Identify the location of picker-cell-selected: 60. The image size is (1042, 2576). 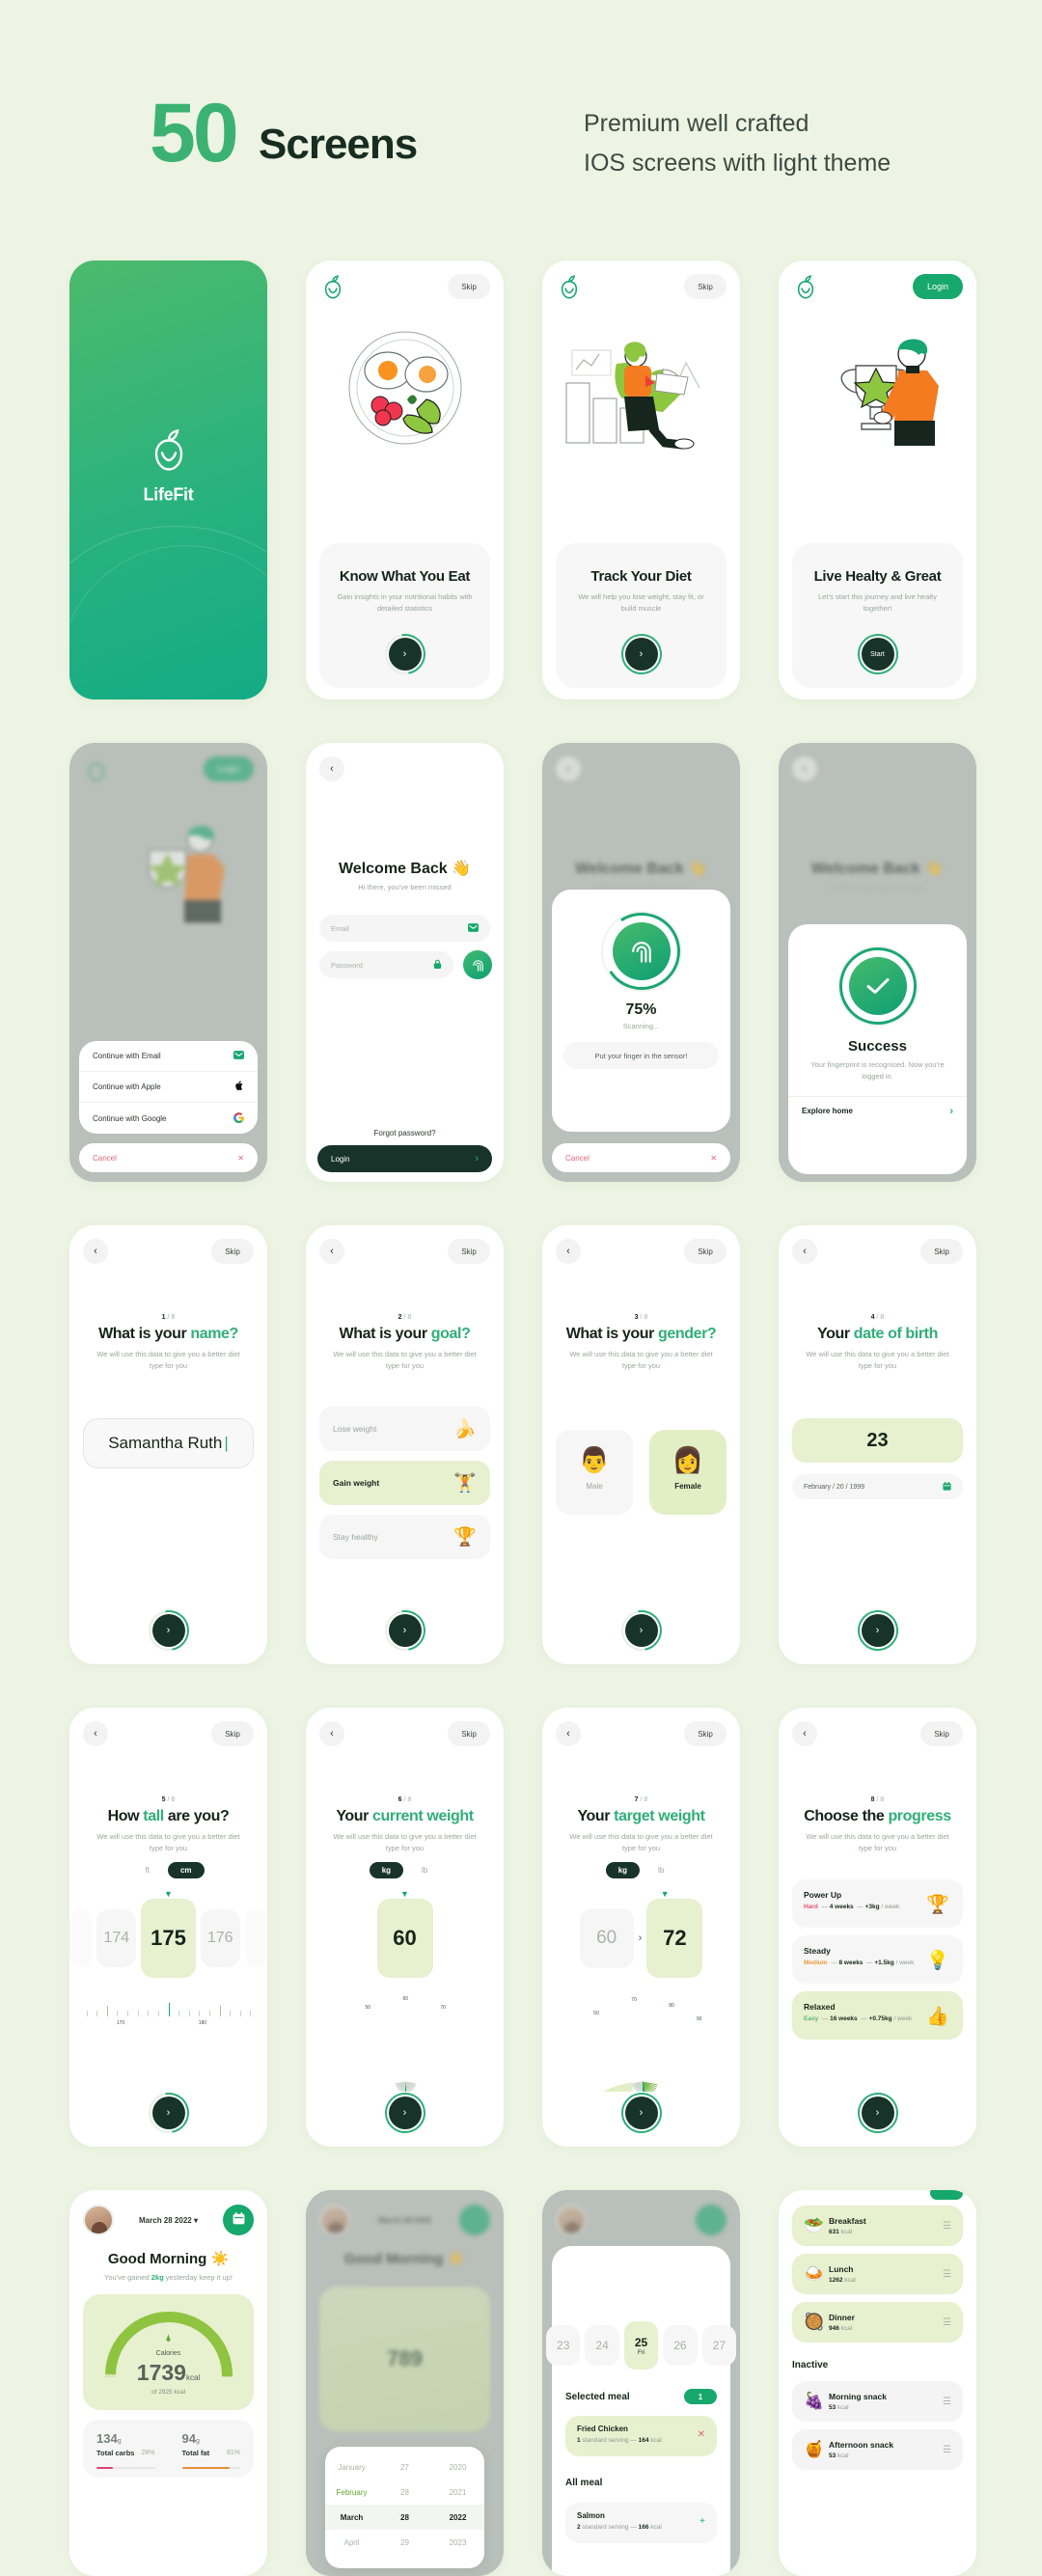
(404, 1939).